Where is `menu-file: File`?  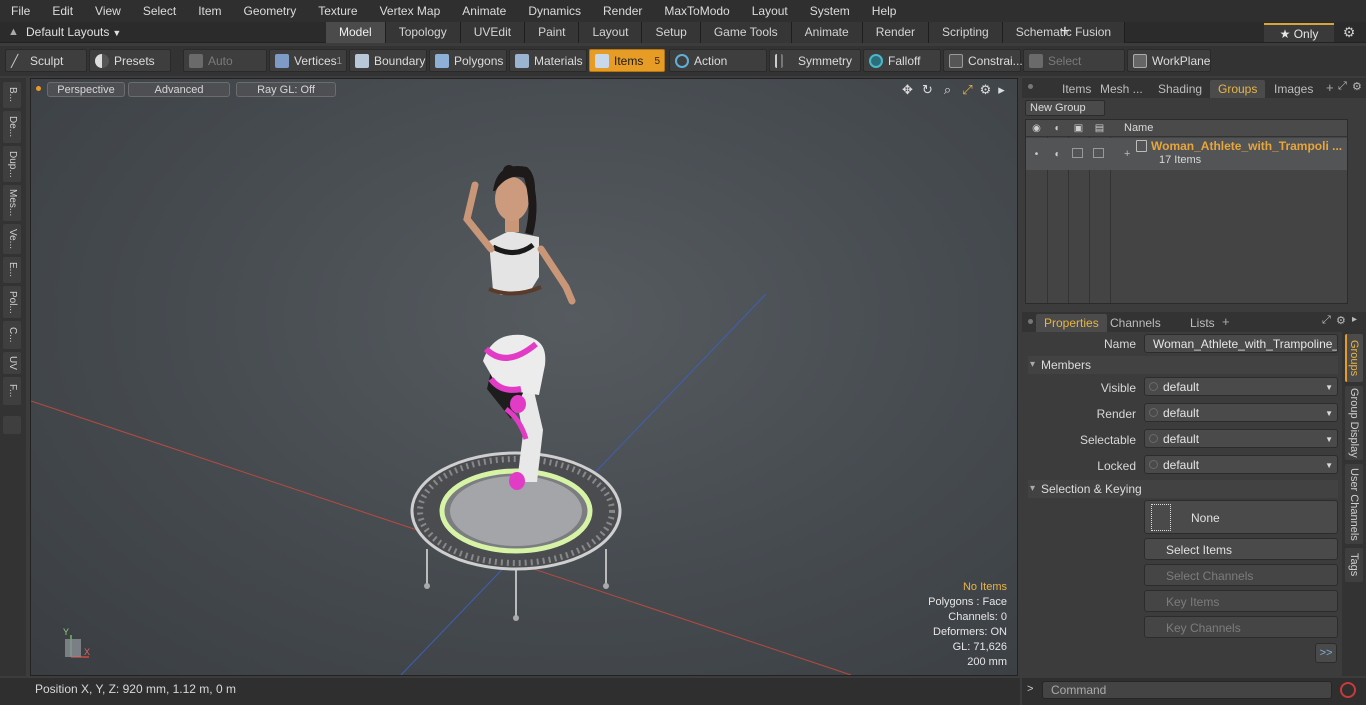 menu-file: File is located at coordinates (20, 11).